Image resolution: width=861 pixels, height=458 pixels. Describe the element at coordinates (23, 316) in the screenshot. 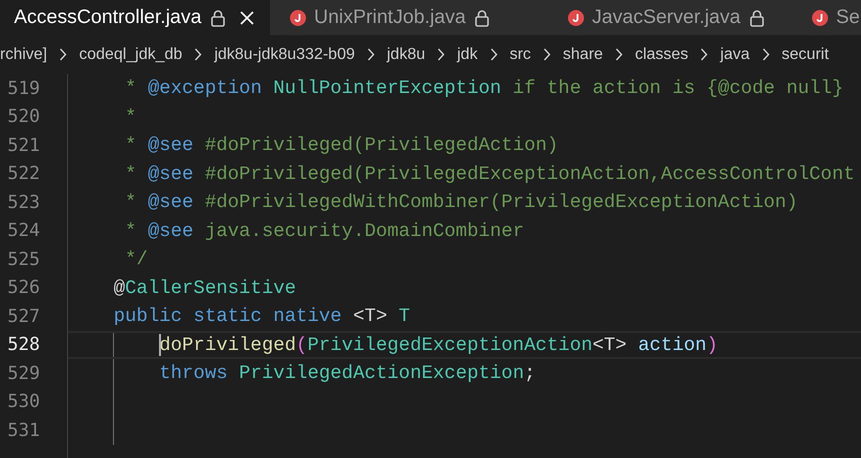

I see `line-number: 527` at that location.